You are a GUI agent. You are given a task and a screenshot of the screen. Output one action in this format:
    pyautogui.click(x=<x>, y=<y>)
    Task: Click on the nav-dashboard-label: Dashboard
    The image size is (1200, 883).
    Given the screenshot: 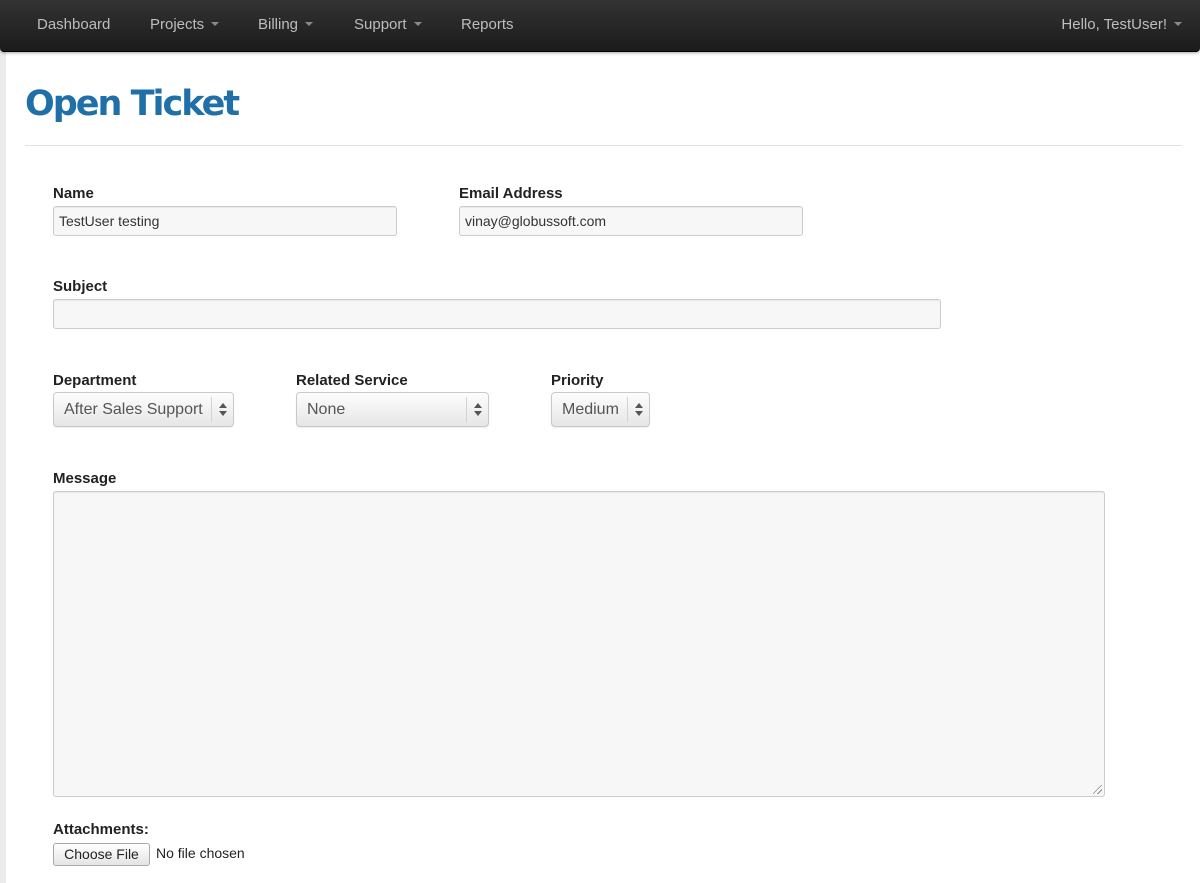 What is the action you would take?
    pyautogui.click(x=74, y=24)
    